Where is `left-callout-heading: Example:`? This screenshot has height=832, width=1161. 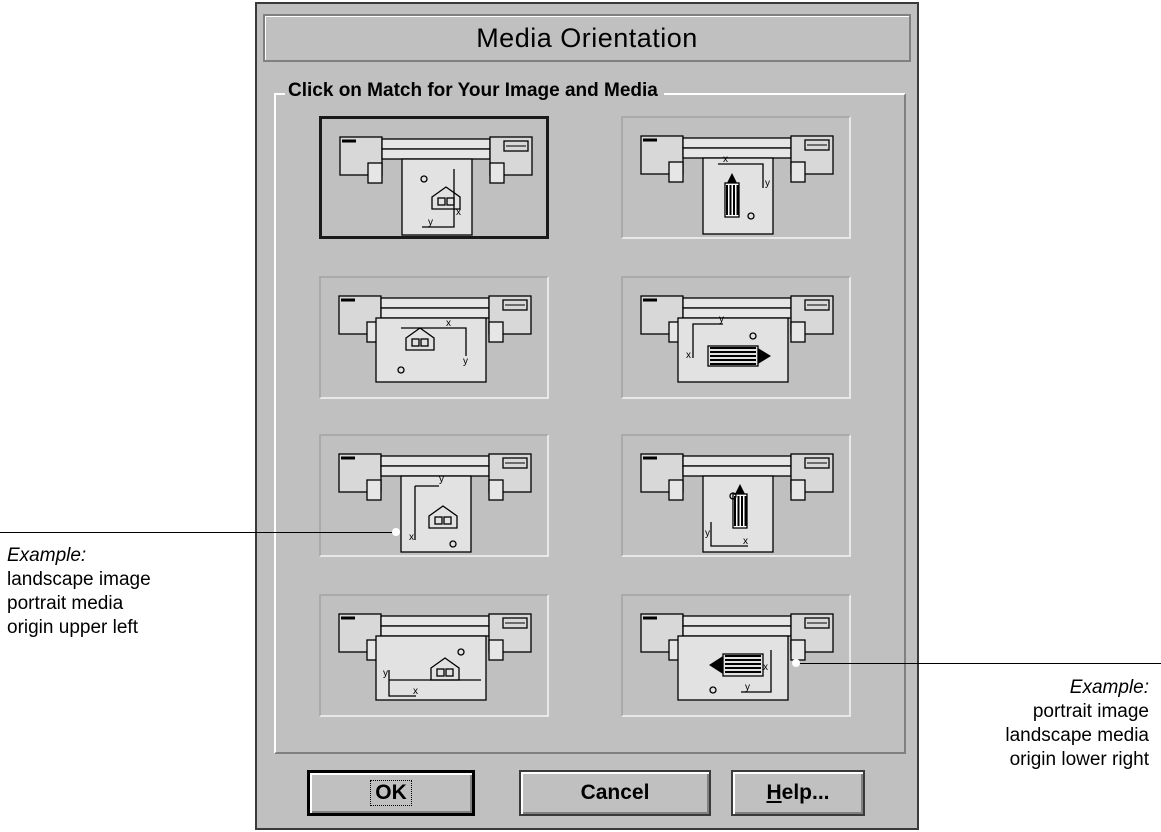 left-callout-heading: Example: is located at coordinates (47, 555).